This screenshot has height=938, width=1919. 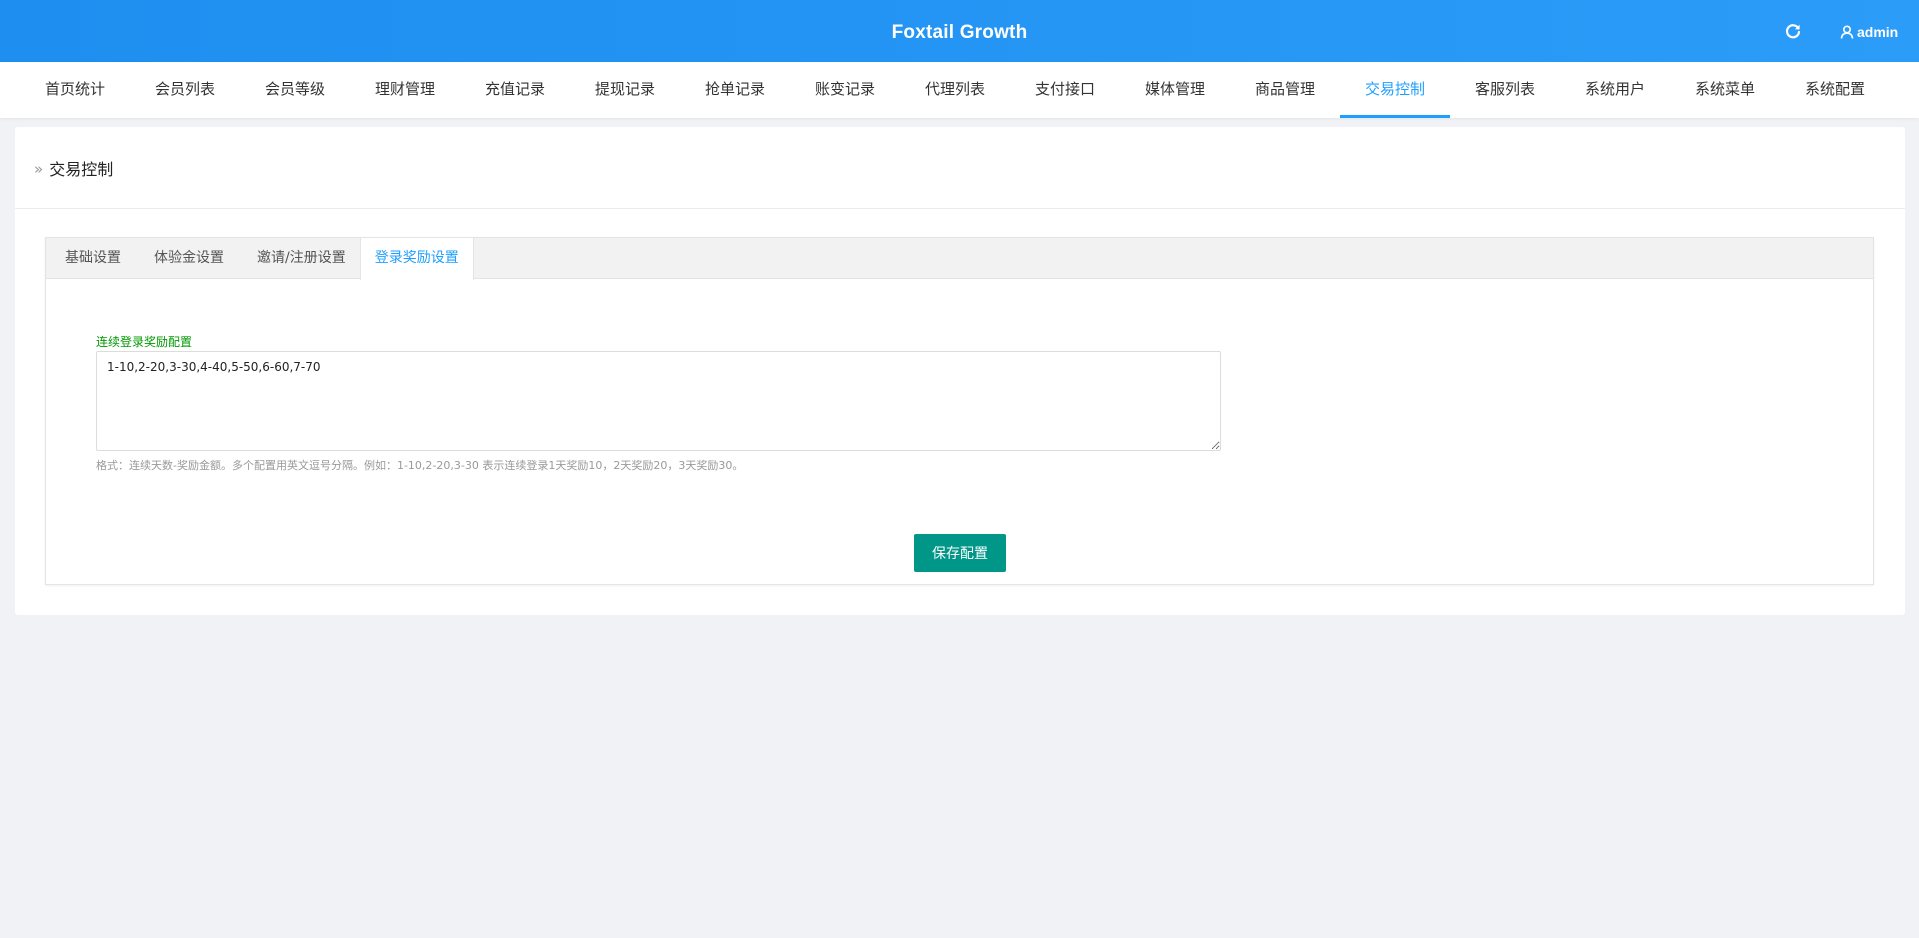 I want to click on user-icon, so click(x=1847, y=32).